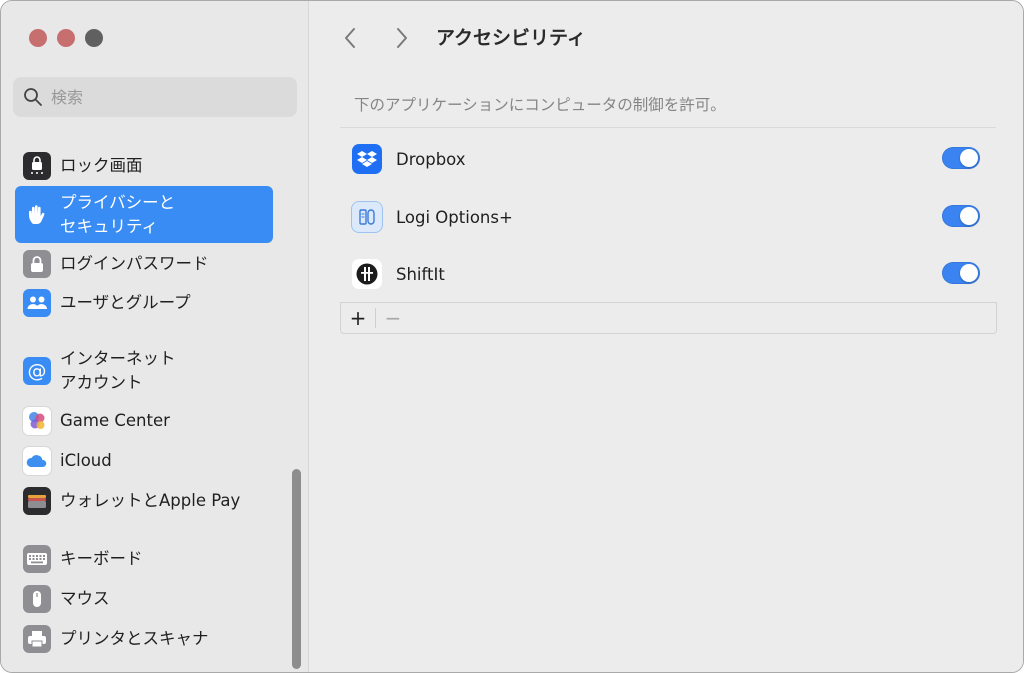  What do you see at coordinates (37, 214) in the screenshot?
I see `hand-icon` at bounding box center [37, 214].